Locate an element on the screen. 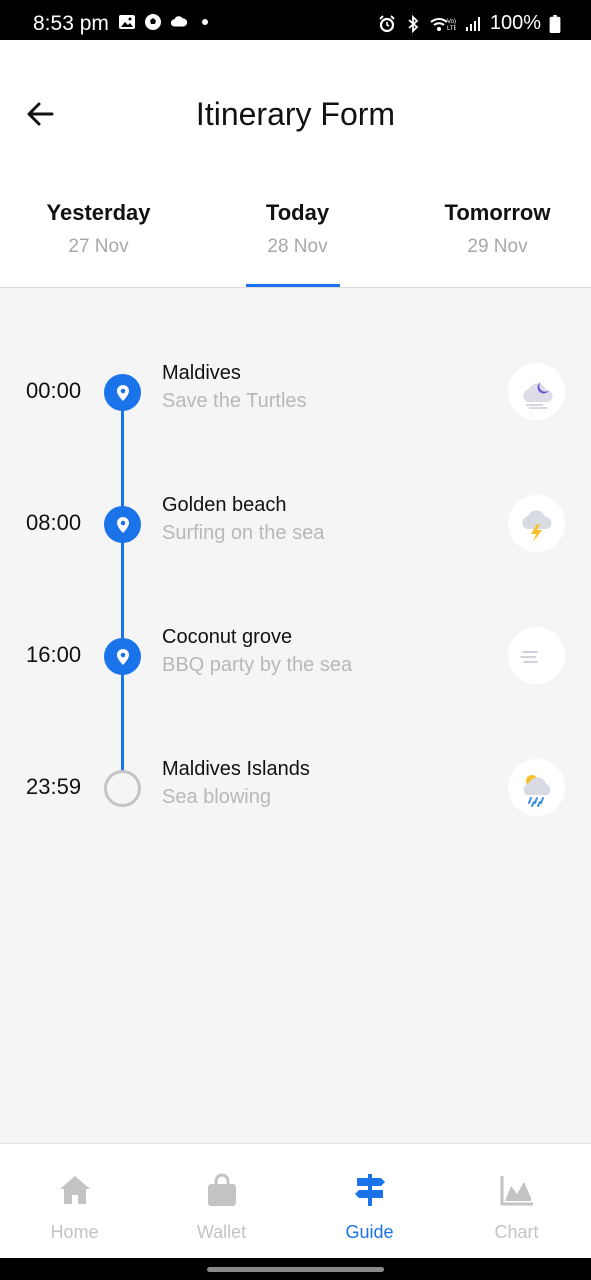 The height and width of the screenshot is (1280, 591). nav-label: Home is located at coordinates (74, 1232).